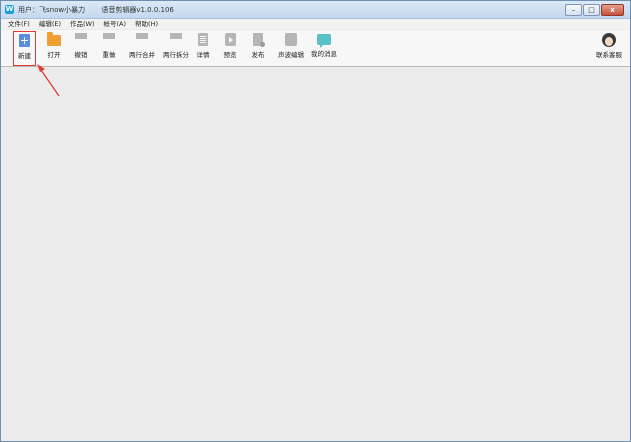 The width and height of the screenshot is (631, 442). I want to click on messages-label: 我的消息, so click(324, 54).